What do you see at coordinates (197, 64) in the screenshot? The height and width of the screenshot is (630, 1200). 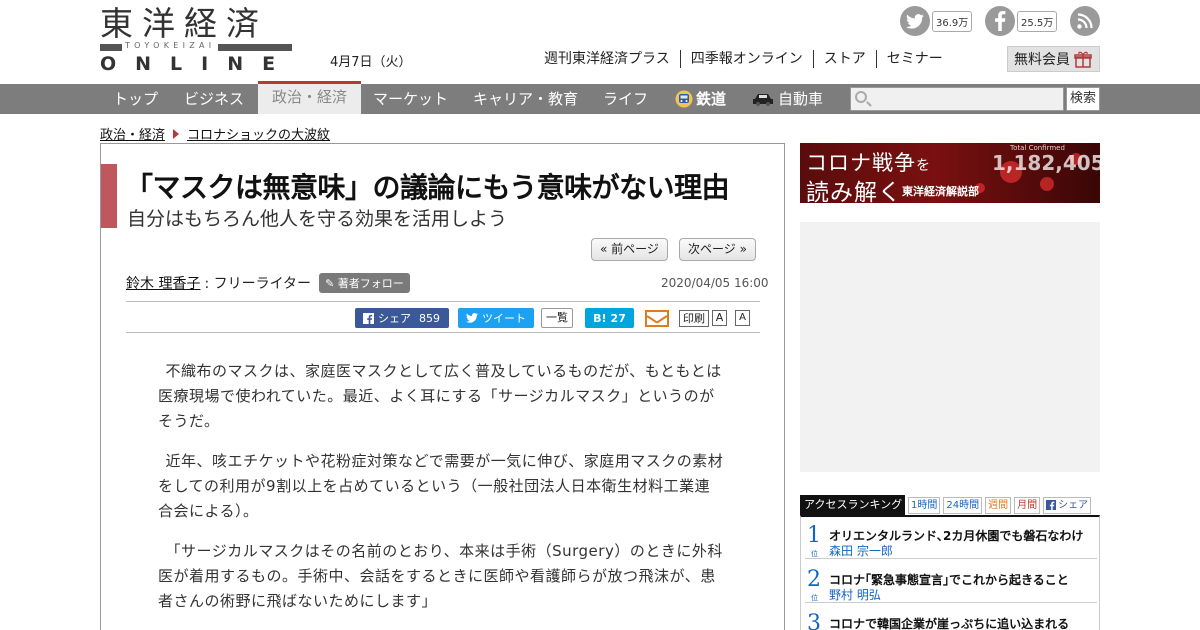 I see `logo-online: ONLINE` at bounding box center [197, 64].